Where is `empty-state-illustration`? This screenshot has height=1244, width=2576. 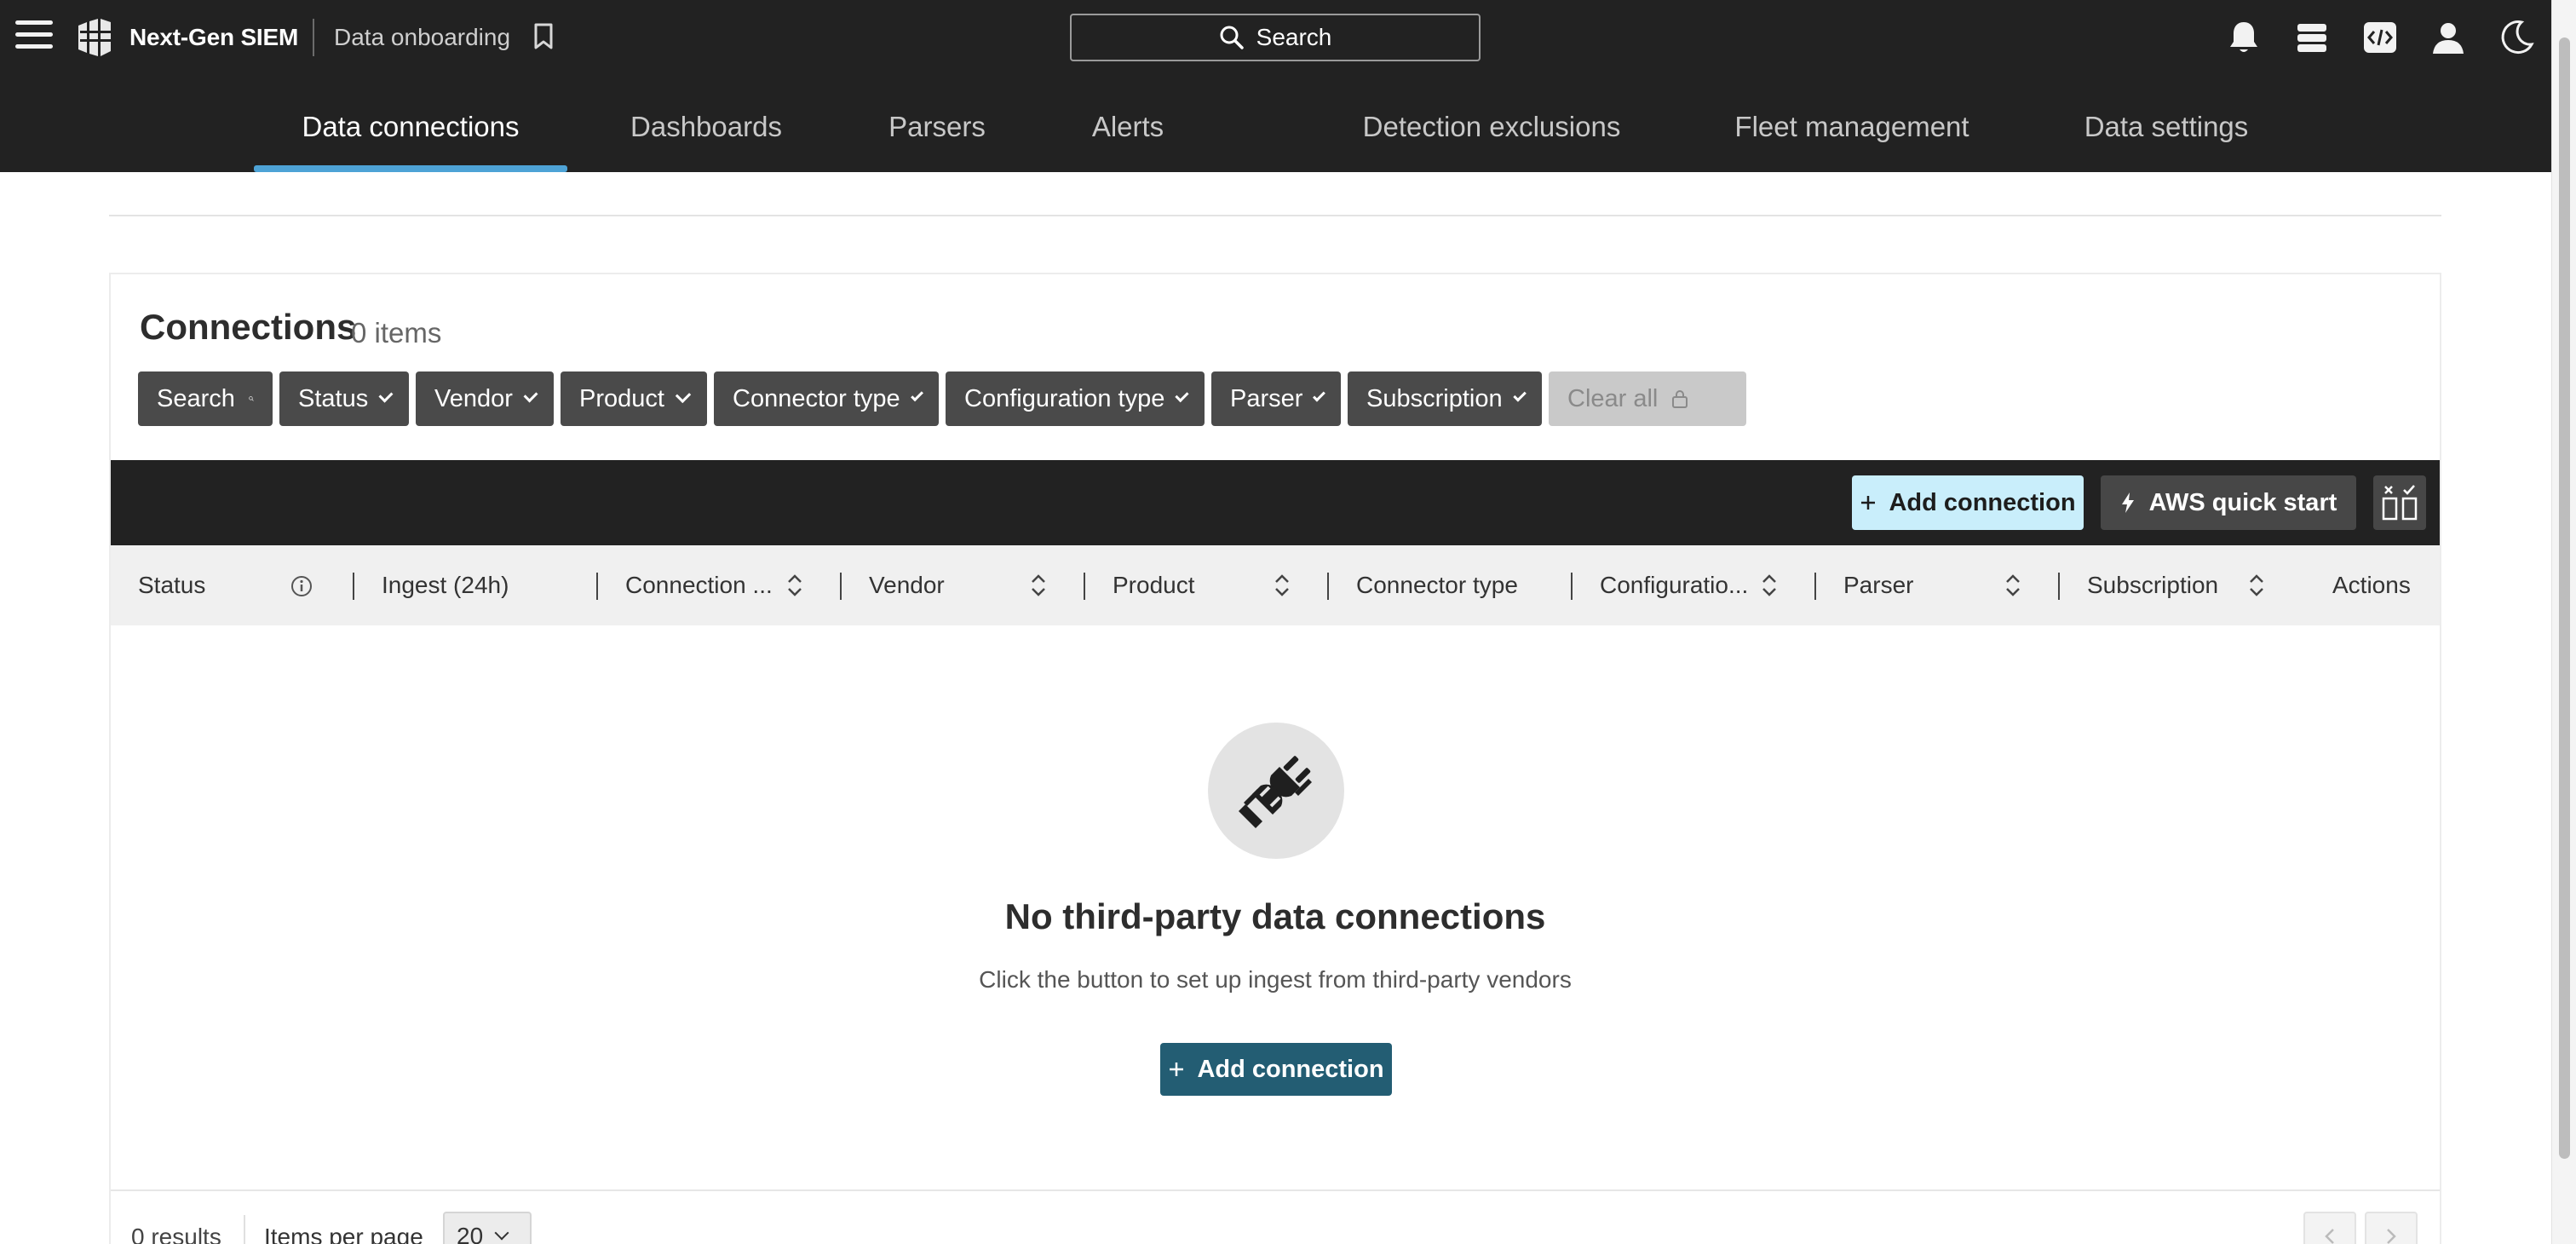
empty-state-illustration is located at coordinates (1276, 791).